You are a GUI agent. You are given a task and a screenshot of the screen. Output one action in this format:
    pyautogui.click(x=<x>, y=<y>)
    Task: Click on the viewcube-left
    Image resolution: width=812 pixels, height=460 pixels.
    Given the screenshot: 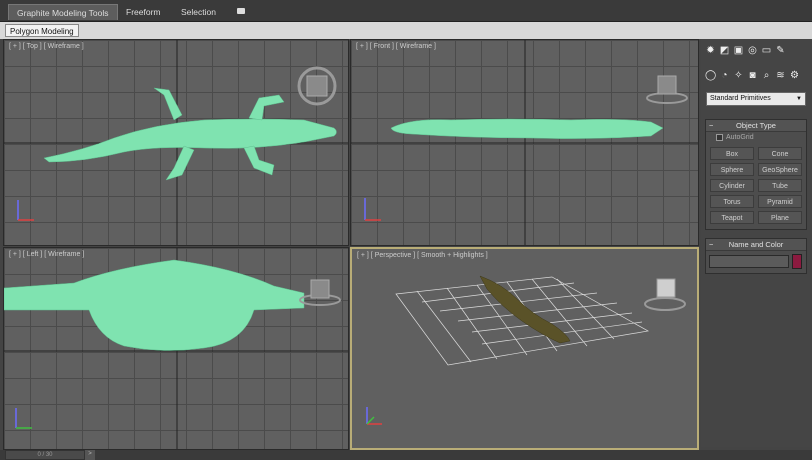 What is the action you would take?
    pyautogui.click(x=320, y=292)
    